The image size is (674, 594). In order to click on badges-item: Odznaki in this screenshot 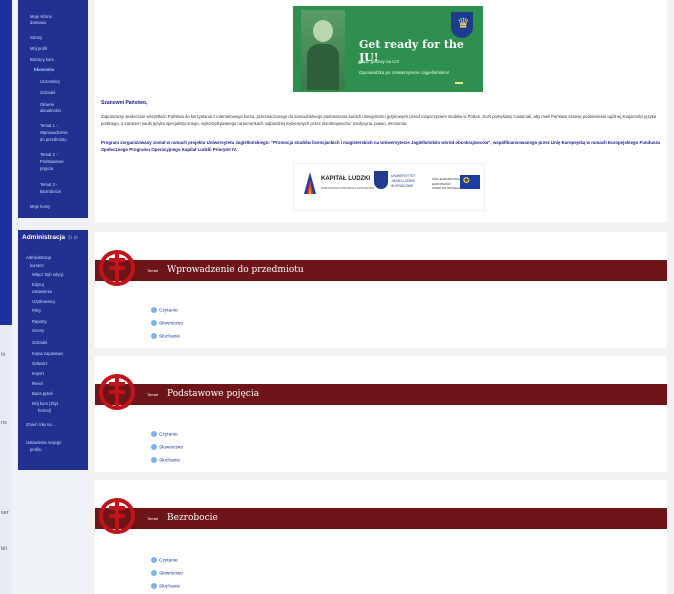, I will do `click(39, 342)`.